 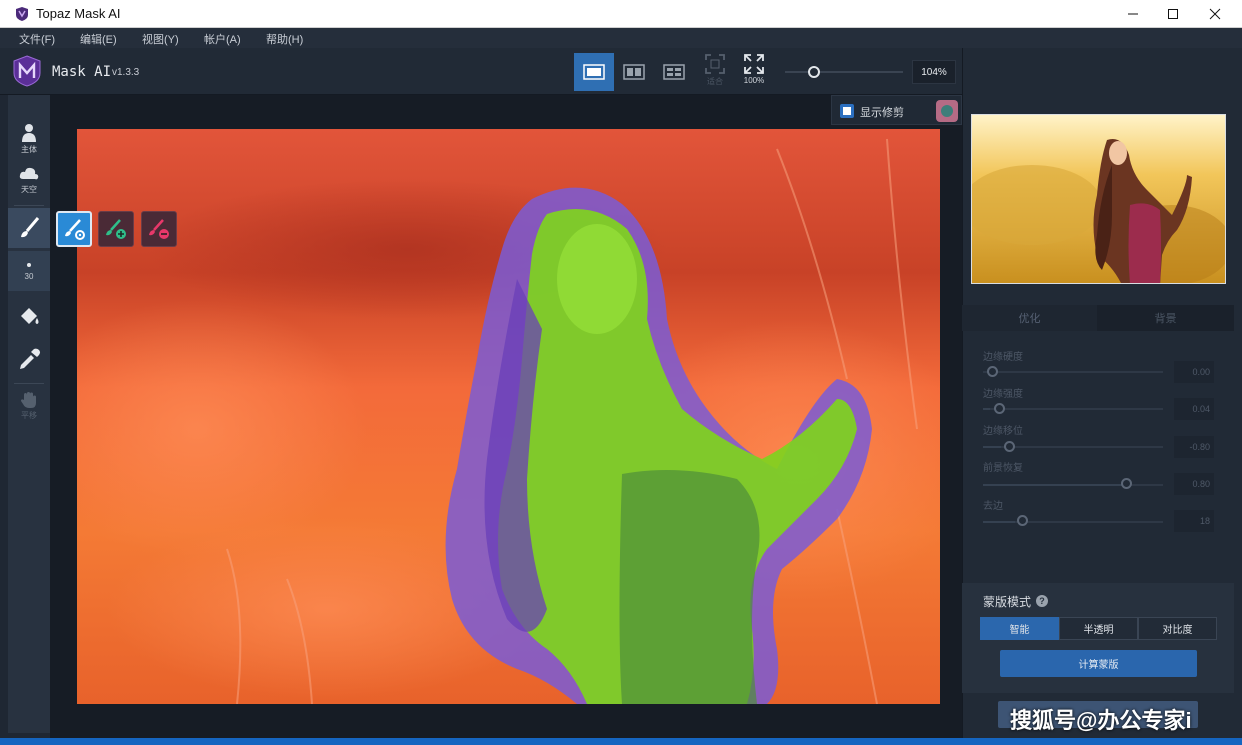 I want to click on brush-icon, so click(x=30, y=227).